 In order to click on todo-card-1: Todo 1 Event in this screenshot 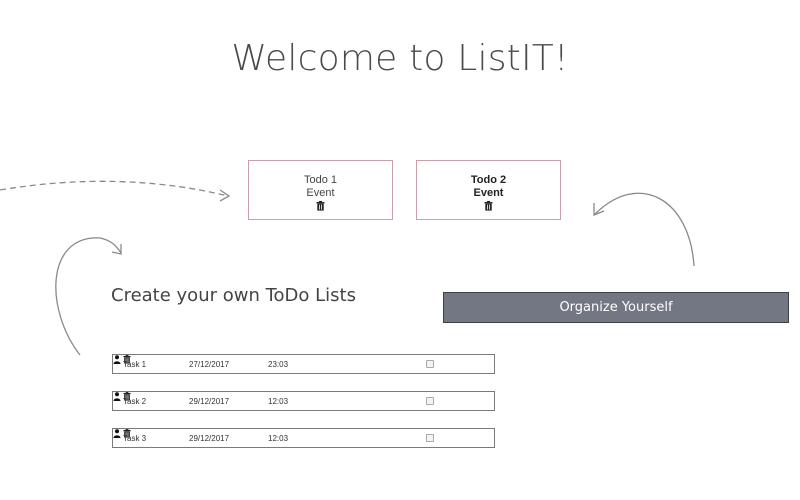, I will do `click(320, 190)`.